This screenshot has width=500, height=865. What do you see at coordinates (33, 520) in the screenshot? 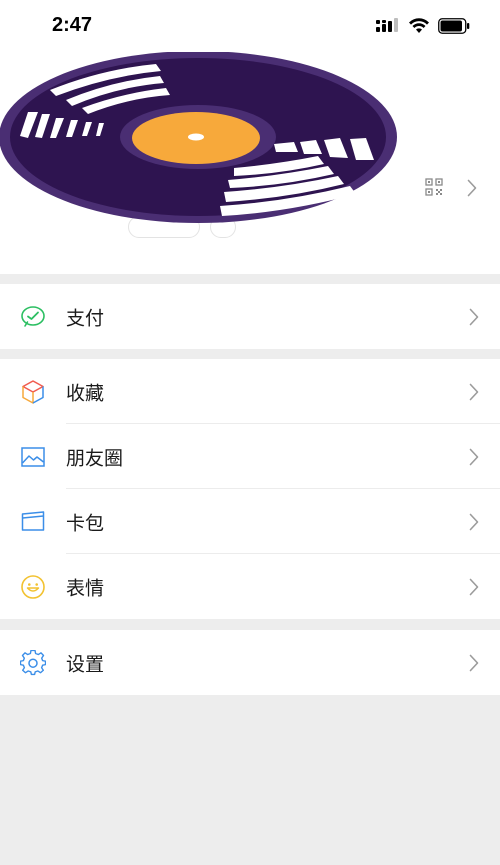
I see `card-icon` at bounding box center [33, 520].